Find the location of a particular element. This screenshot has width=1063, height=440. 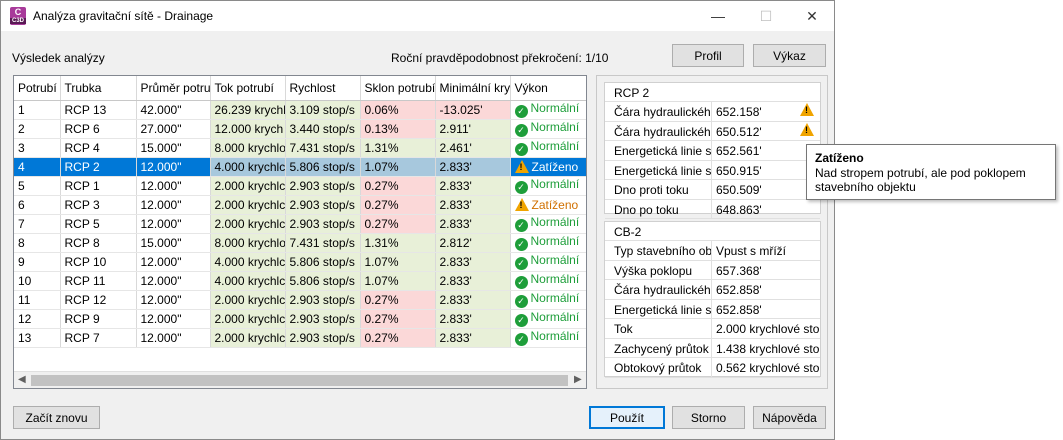

scroll-right-icon: ▶ is located at coordinates (578, 379).